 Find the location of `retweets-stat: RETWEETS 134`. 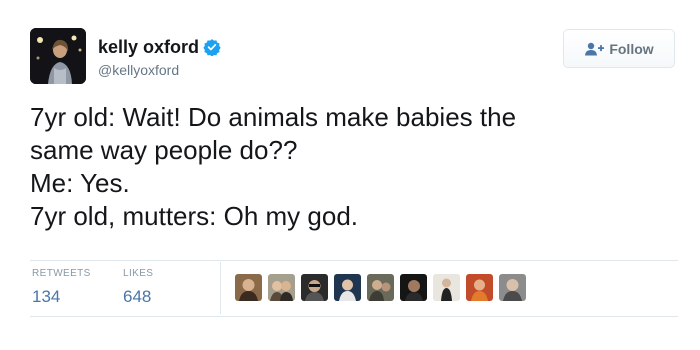

retweets-stat: RETWEETS 134 is located at coordinates (61, 288).